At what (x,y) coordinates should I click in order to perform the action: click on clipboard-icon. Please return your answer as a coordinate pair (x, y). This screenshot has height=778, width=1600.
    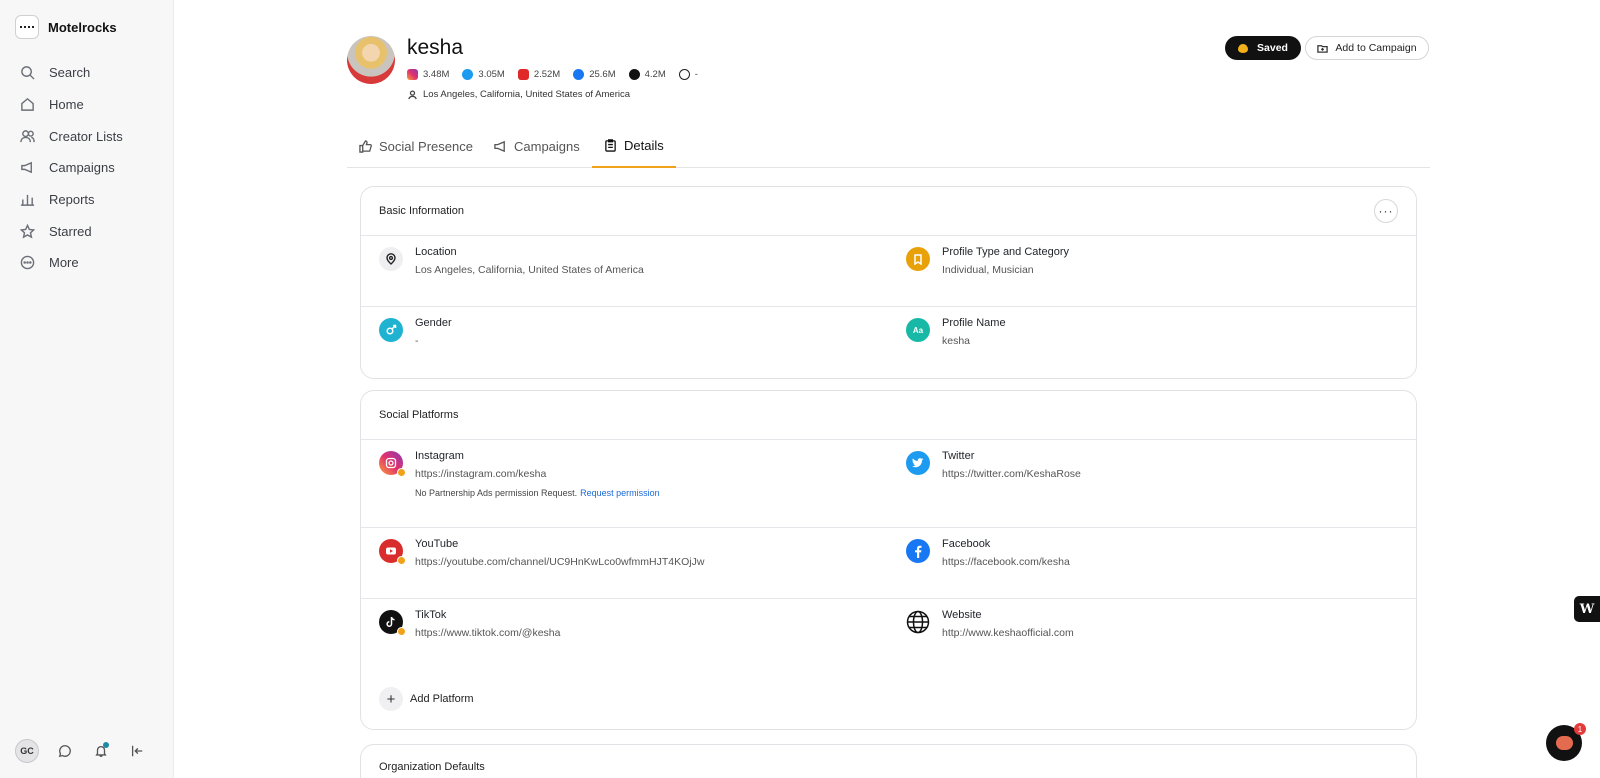
    Looking at the image, I should click on (610, 145).